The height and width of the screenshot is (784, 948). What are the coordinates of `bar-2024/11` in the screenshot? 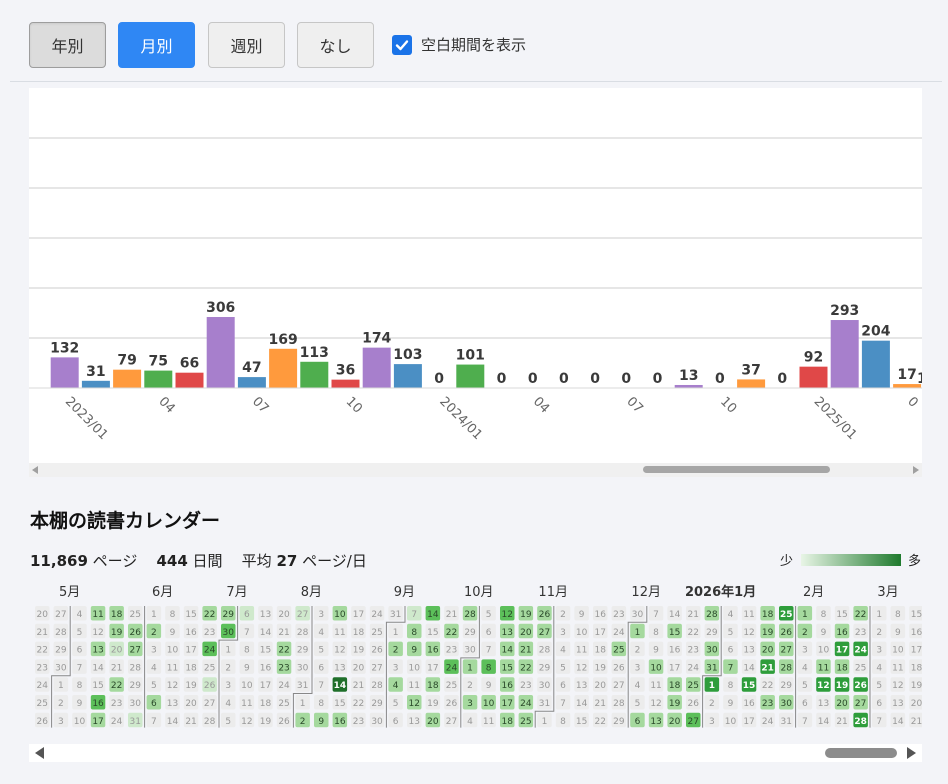 It's located at (751, 383).